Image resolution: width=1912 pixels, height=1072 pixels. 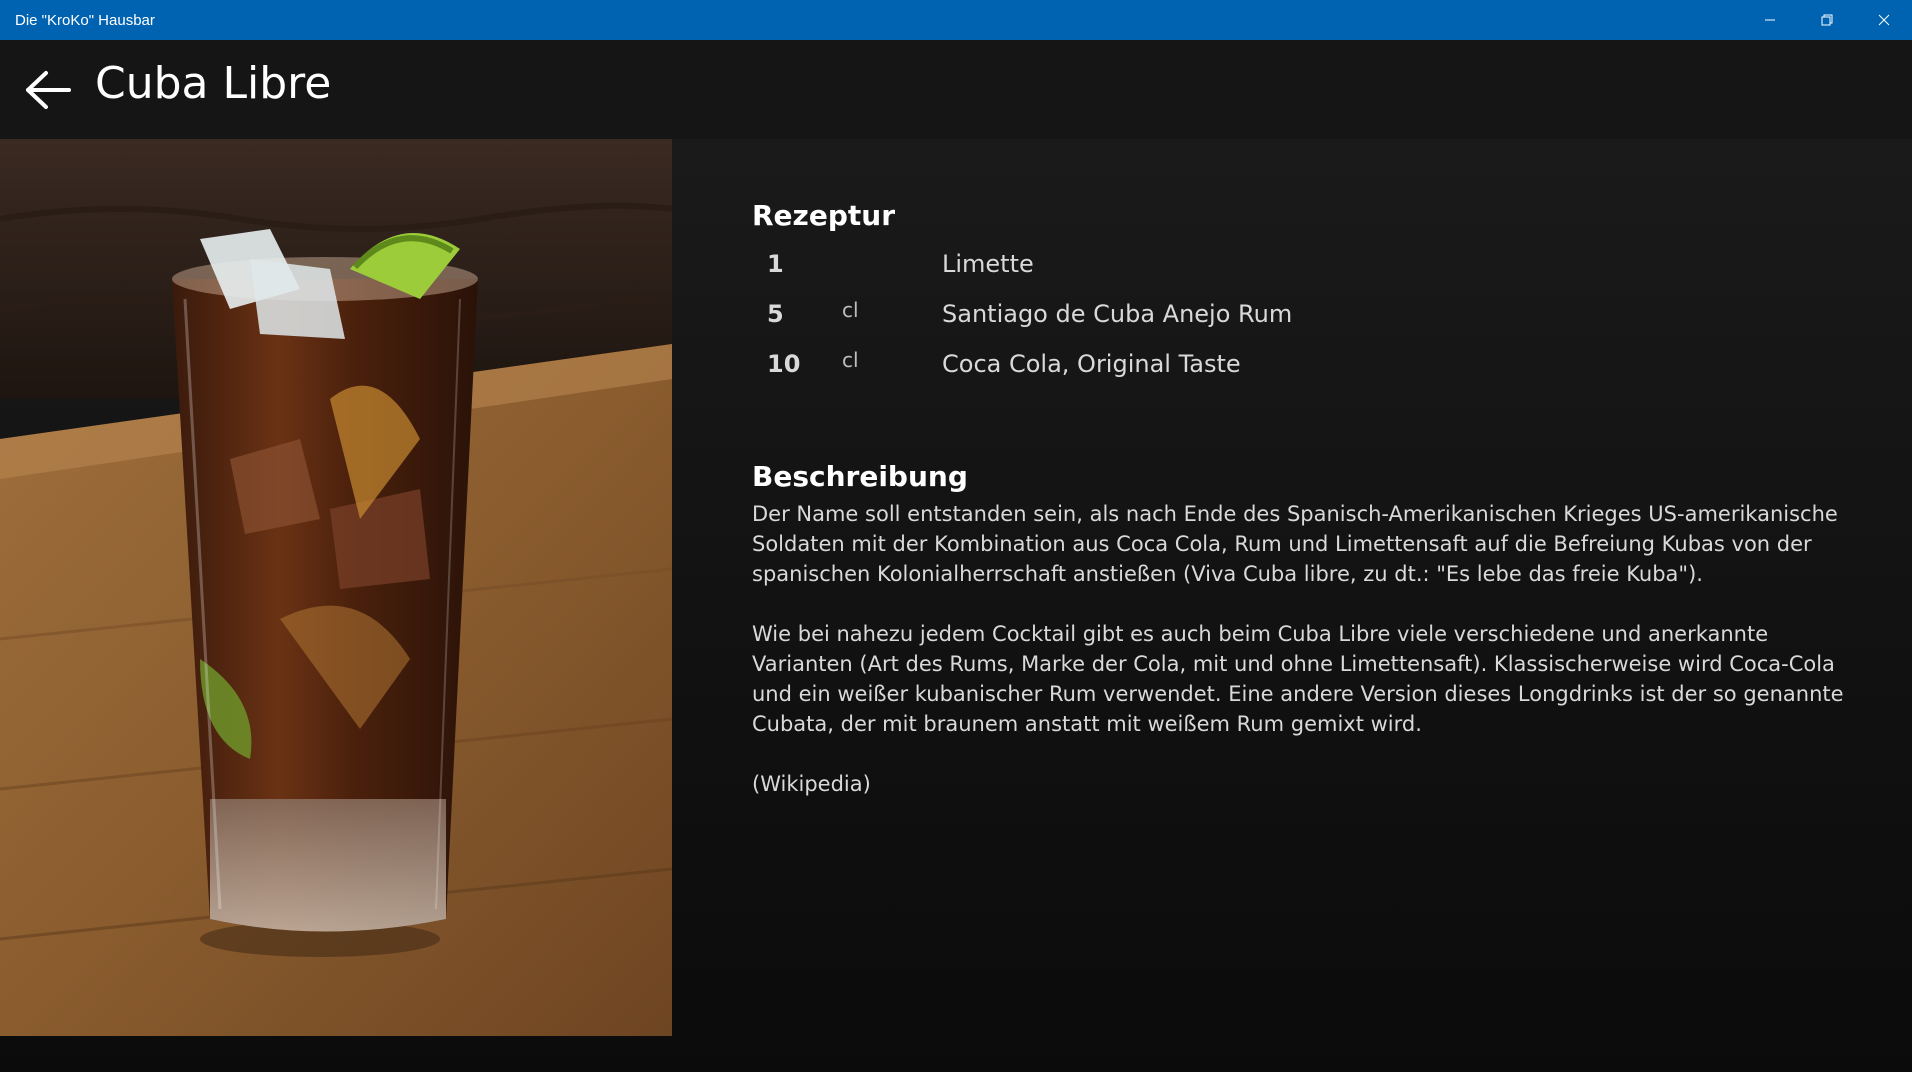 What do you see at coordinates (1091, 364) in the screenshot?
I see `ingredient-name: Coca Cola, Original Taste` at bounding box center [1091, 364].